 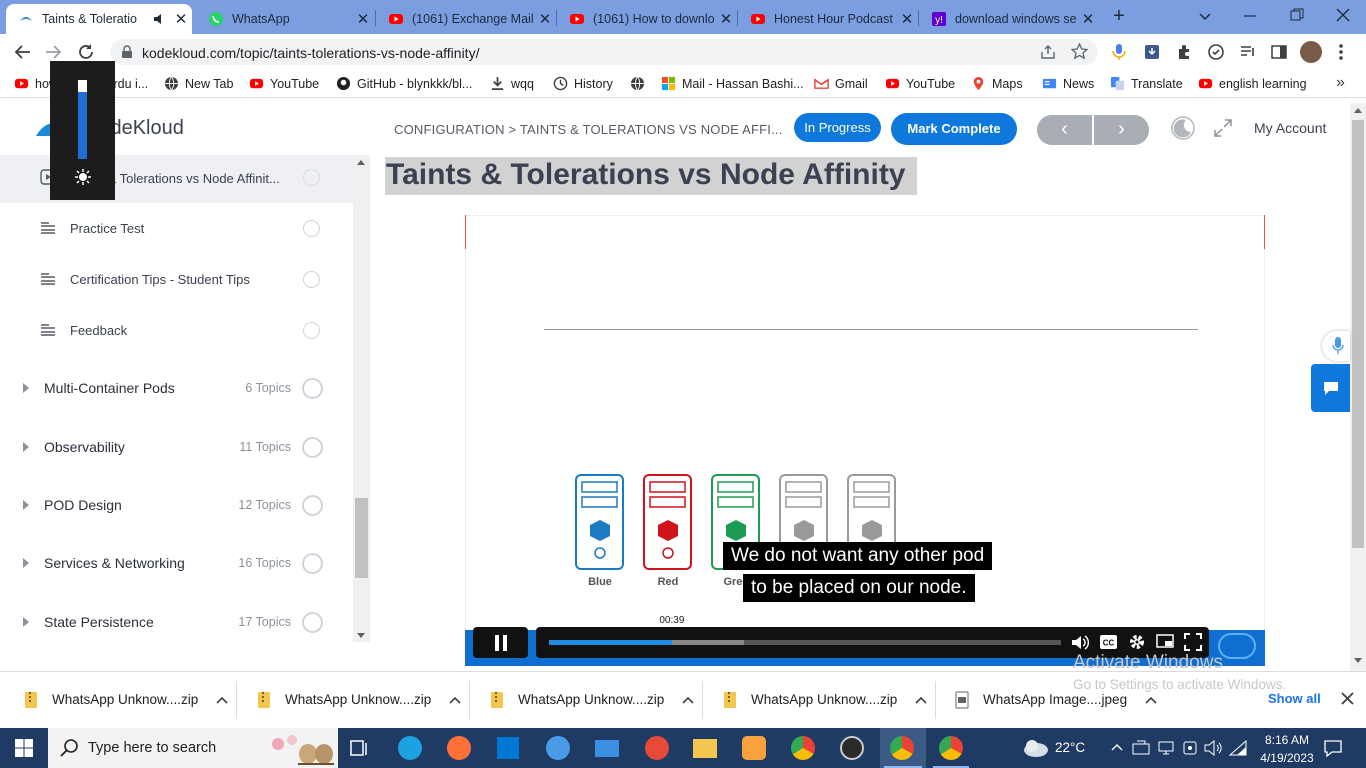 What do you see at coordinates (640, 83) in the screenshot?
I see `bookmark-item` at bounding box center [640, 83].